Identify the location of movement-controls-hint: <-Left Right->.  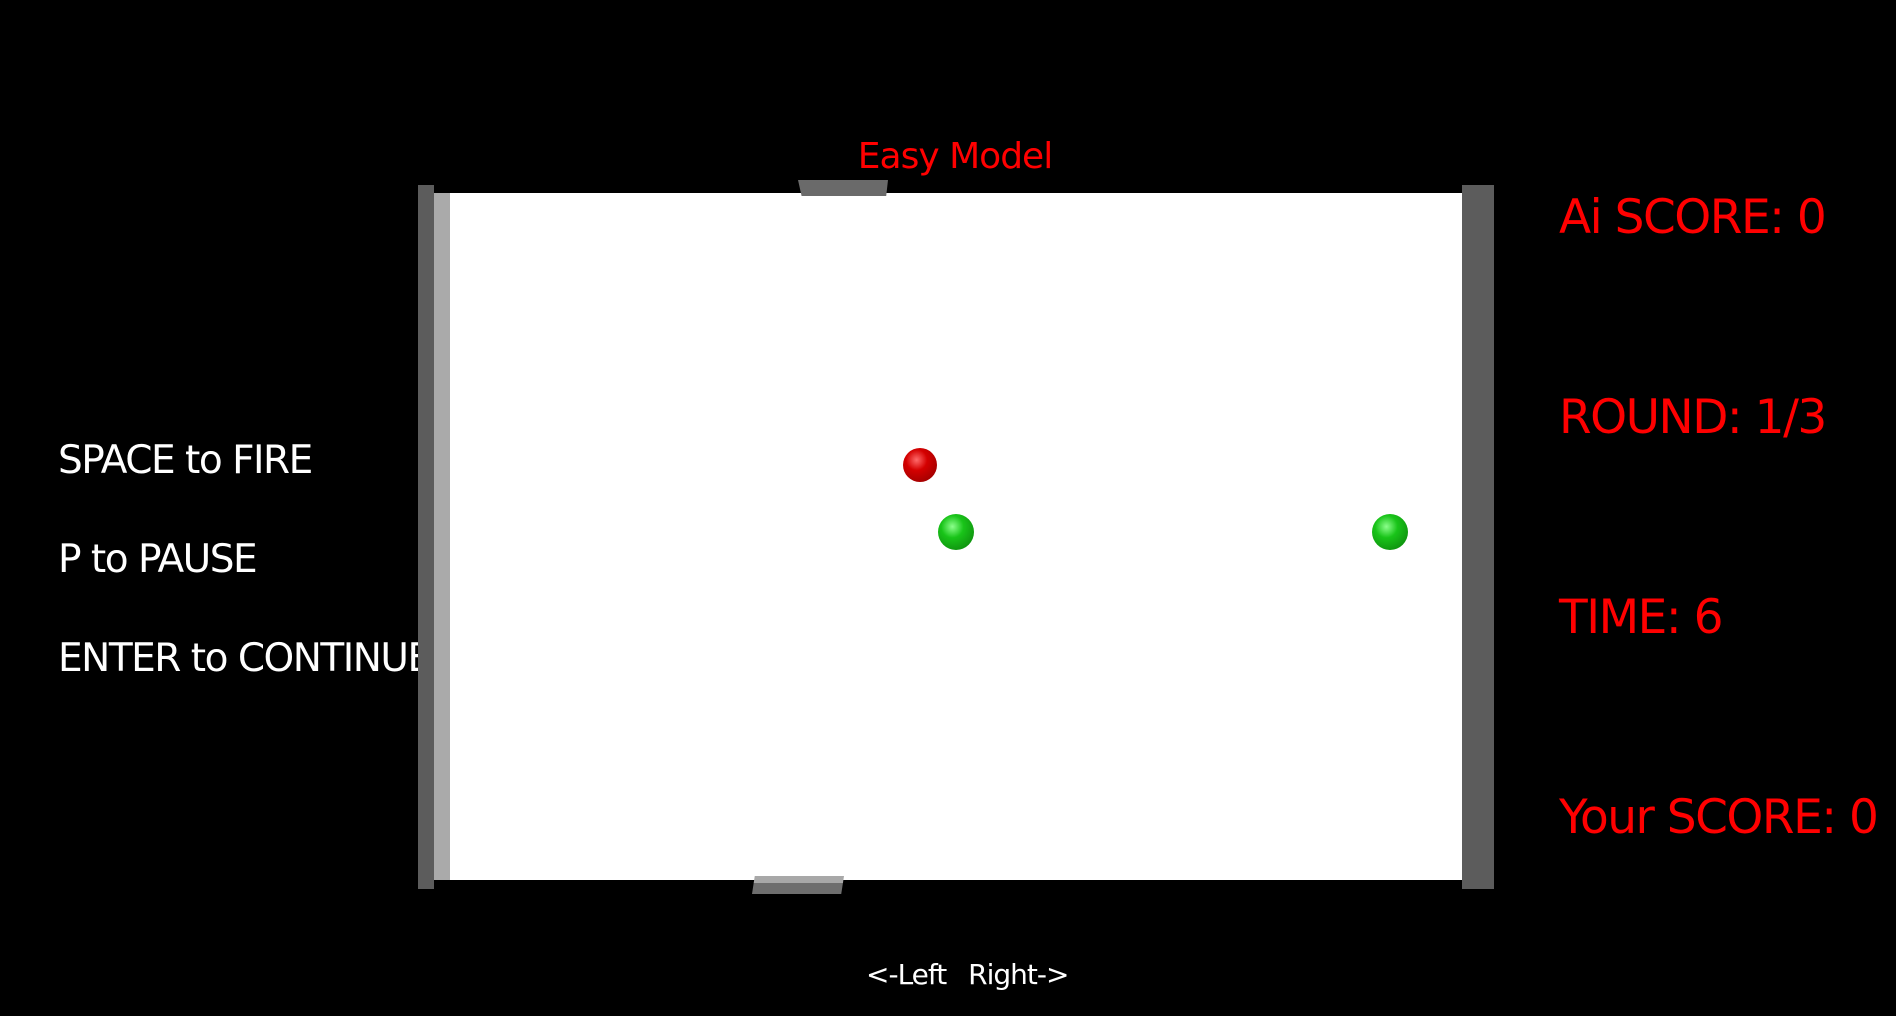
(967, 974).